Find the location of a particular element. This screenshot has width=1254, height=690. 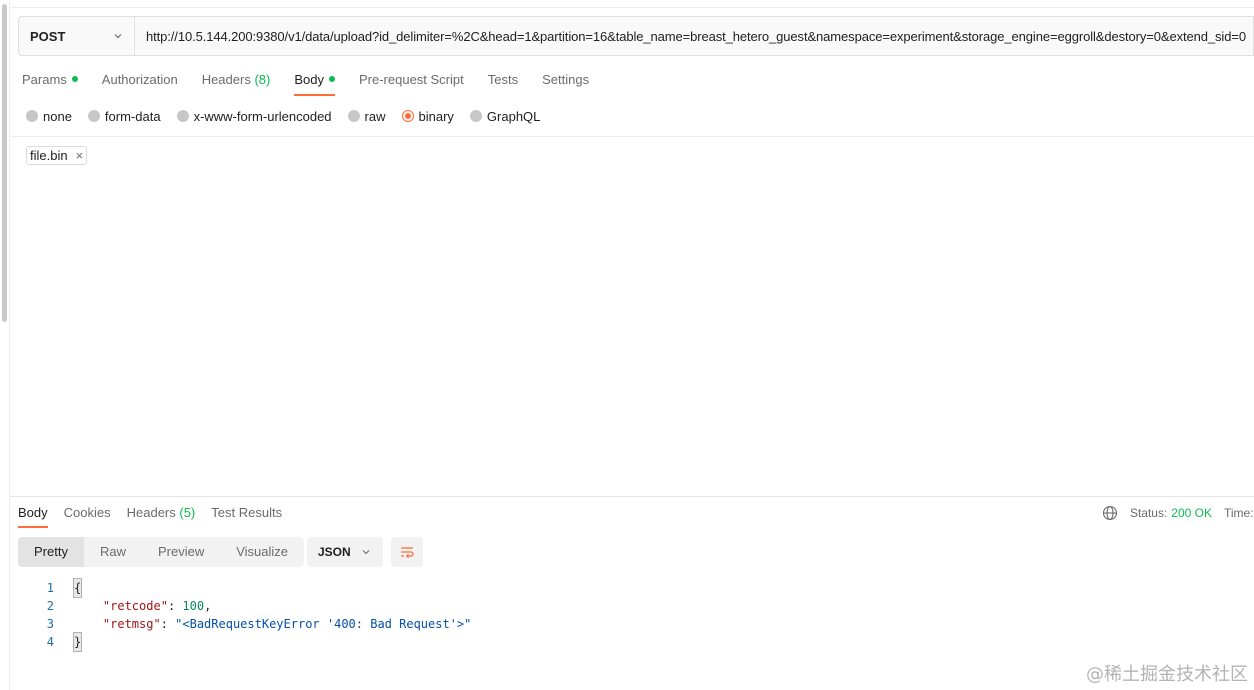

tab-pre-request-script: Pre-request Script is located at coordinates (411, 81).